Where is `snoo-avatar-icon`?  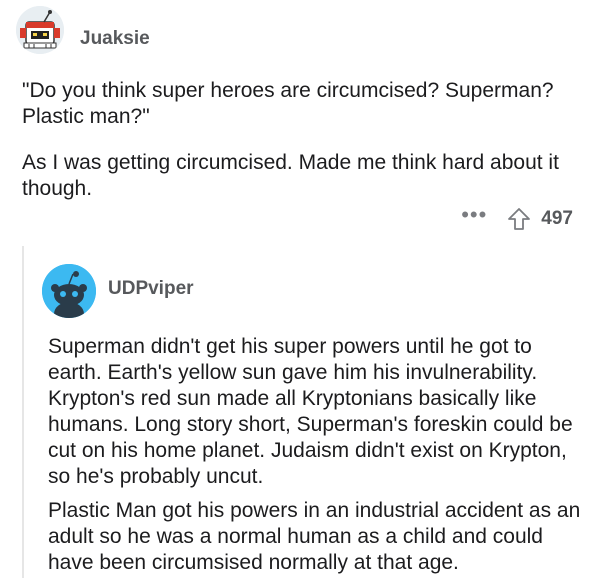
snoo-avatar-icon is located at coordinates (69, 291).